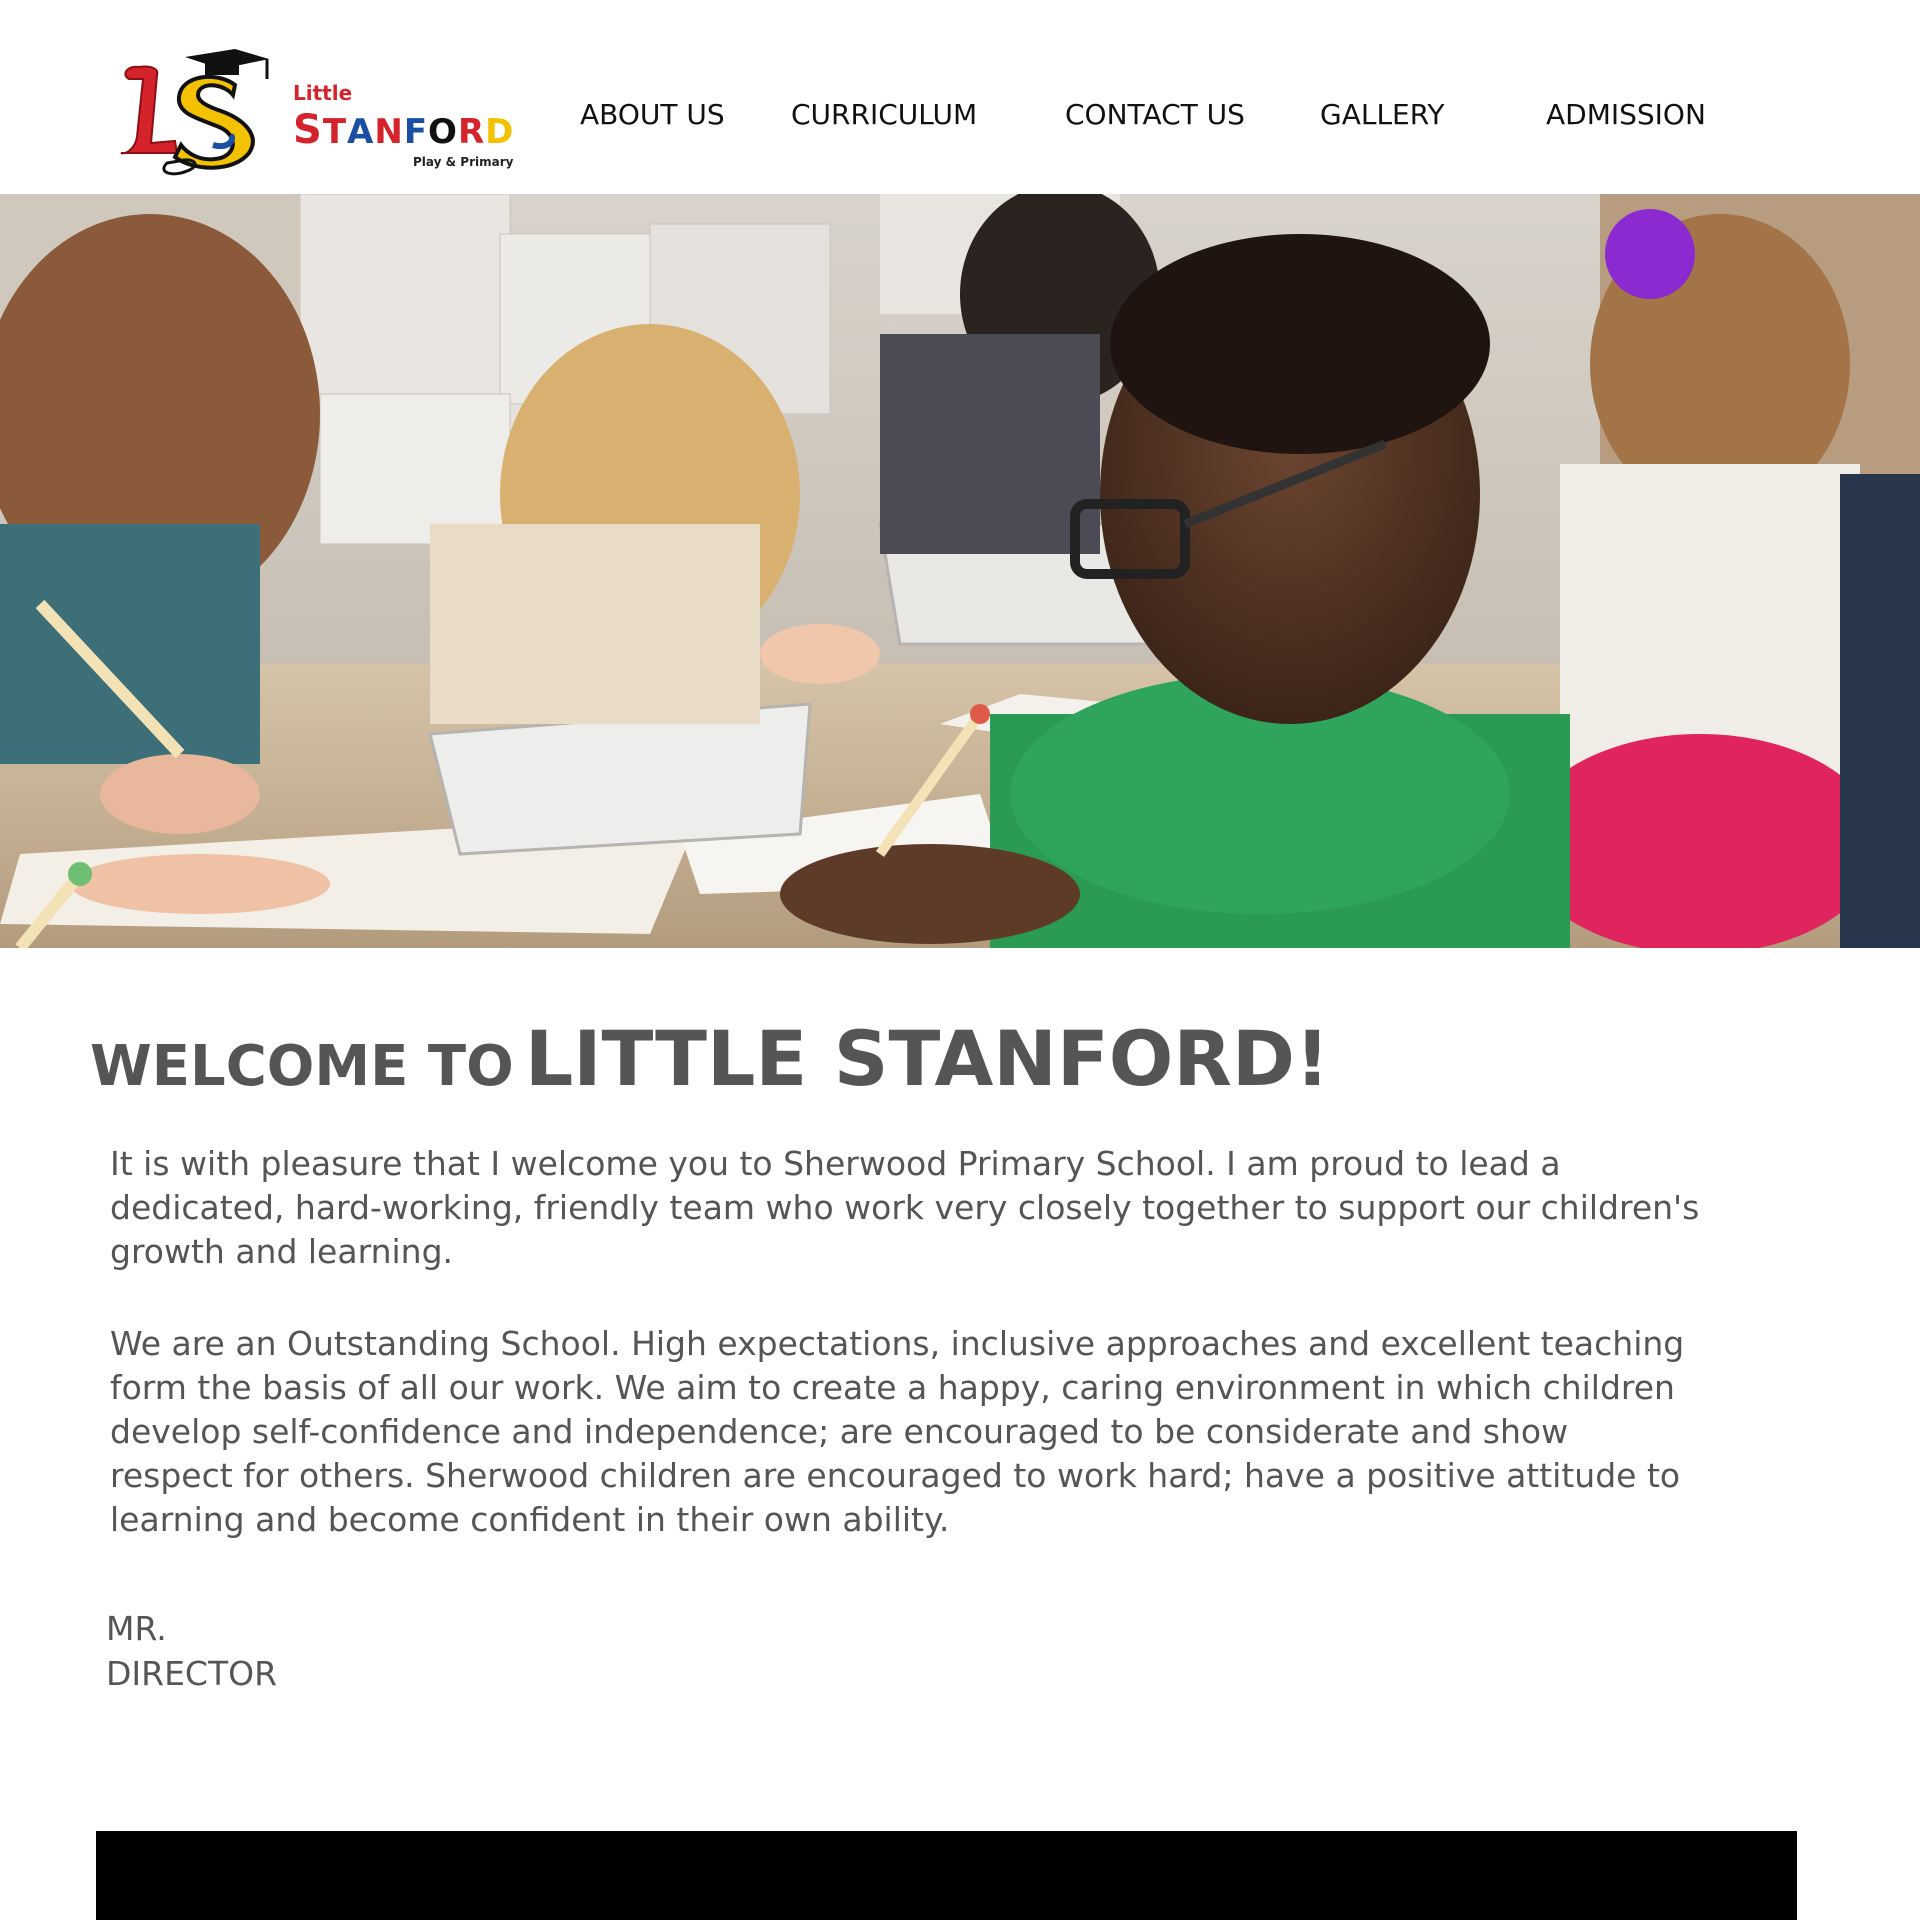 Image resolution: width=1920 pixels, height=1920 pixels. I want to click on nav-about-us: ABOUT US, so click(652, 114).